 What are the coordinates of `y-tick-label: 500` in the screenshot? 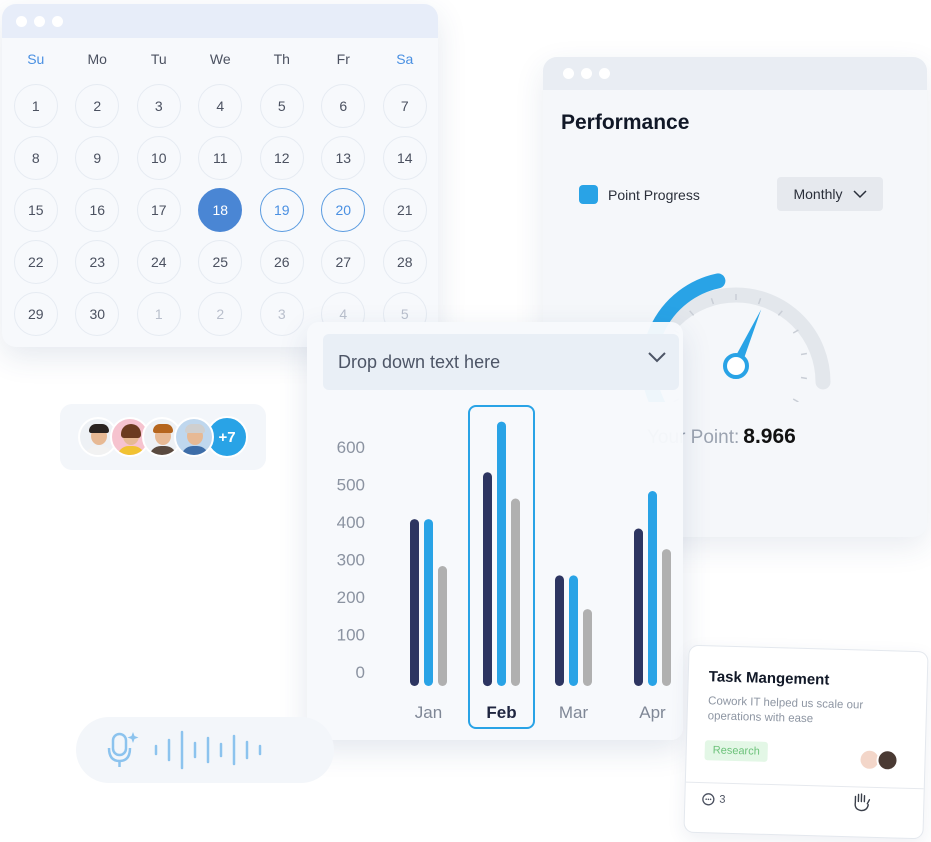 It's located at (351, 485).